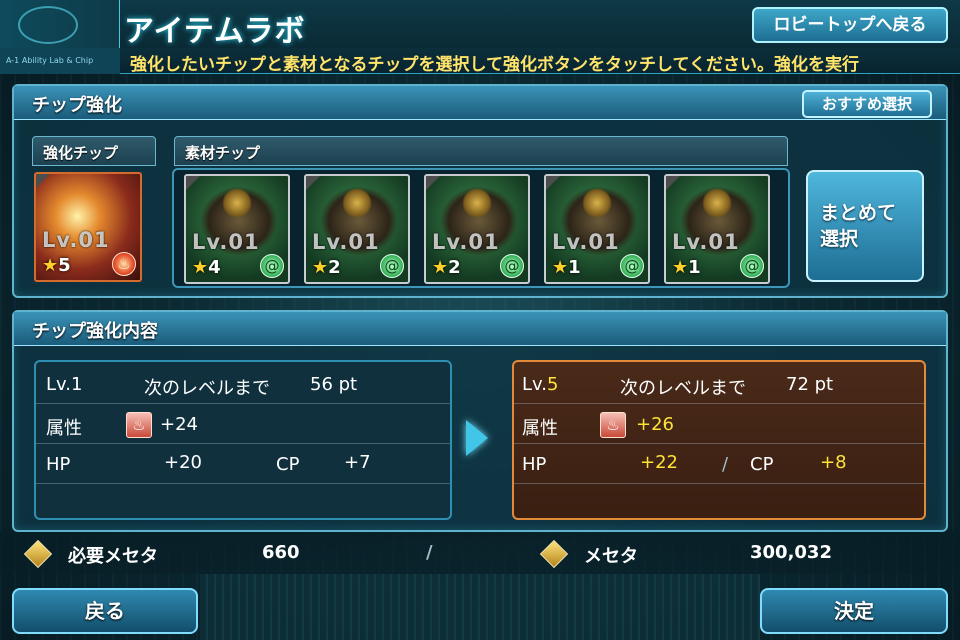 This screenshot has height=640, width=960. I want to click on hp-cp-row: HP +22 / CP +8, so click(719, 465).